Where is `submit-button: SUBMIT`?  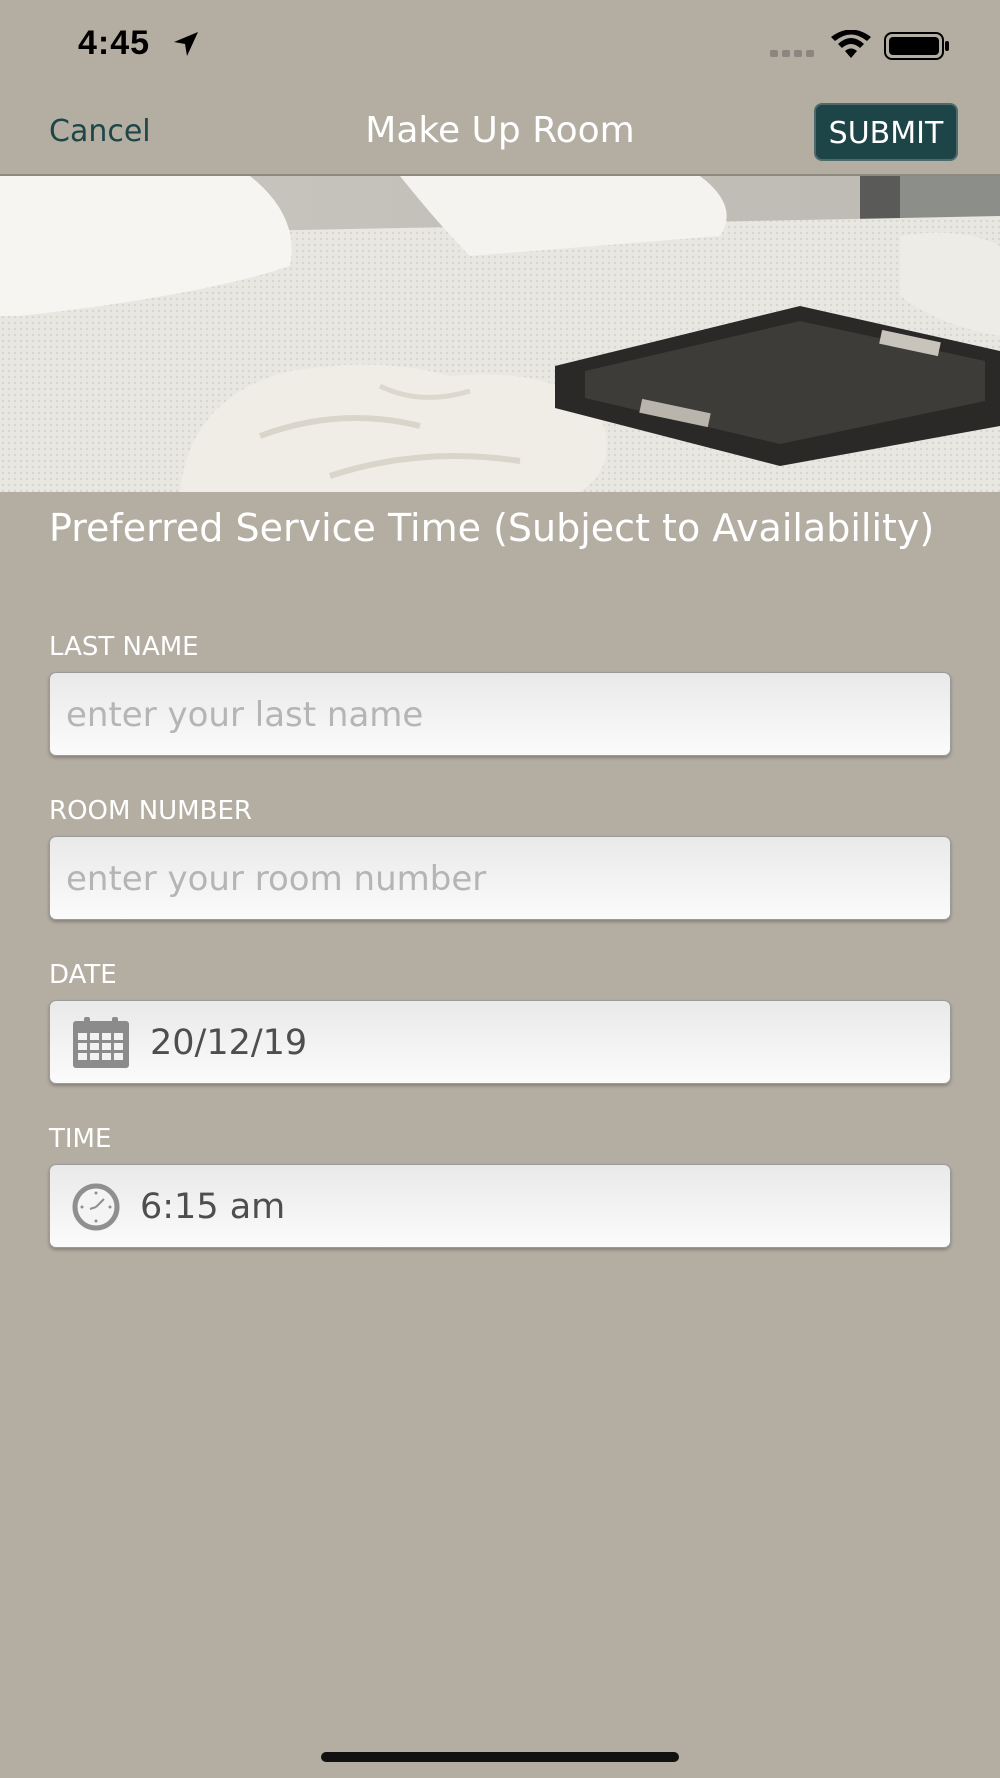
submit-button: SUBMIT is located at coordinates (886, 132).